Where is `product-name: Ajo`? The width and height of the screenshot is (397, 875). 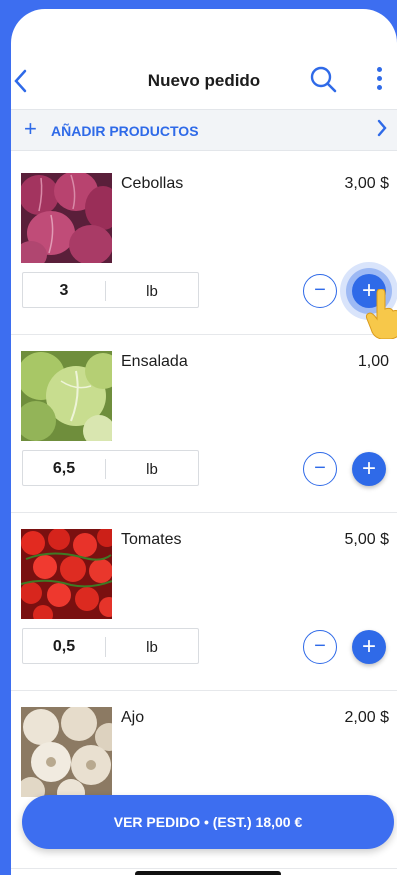 product-name: Ajo is located at coordinates (133, 717).